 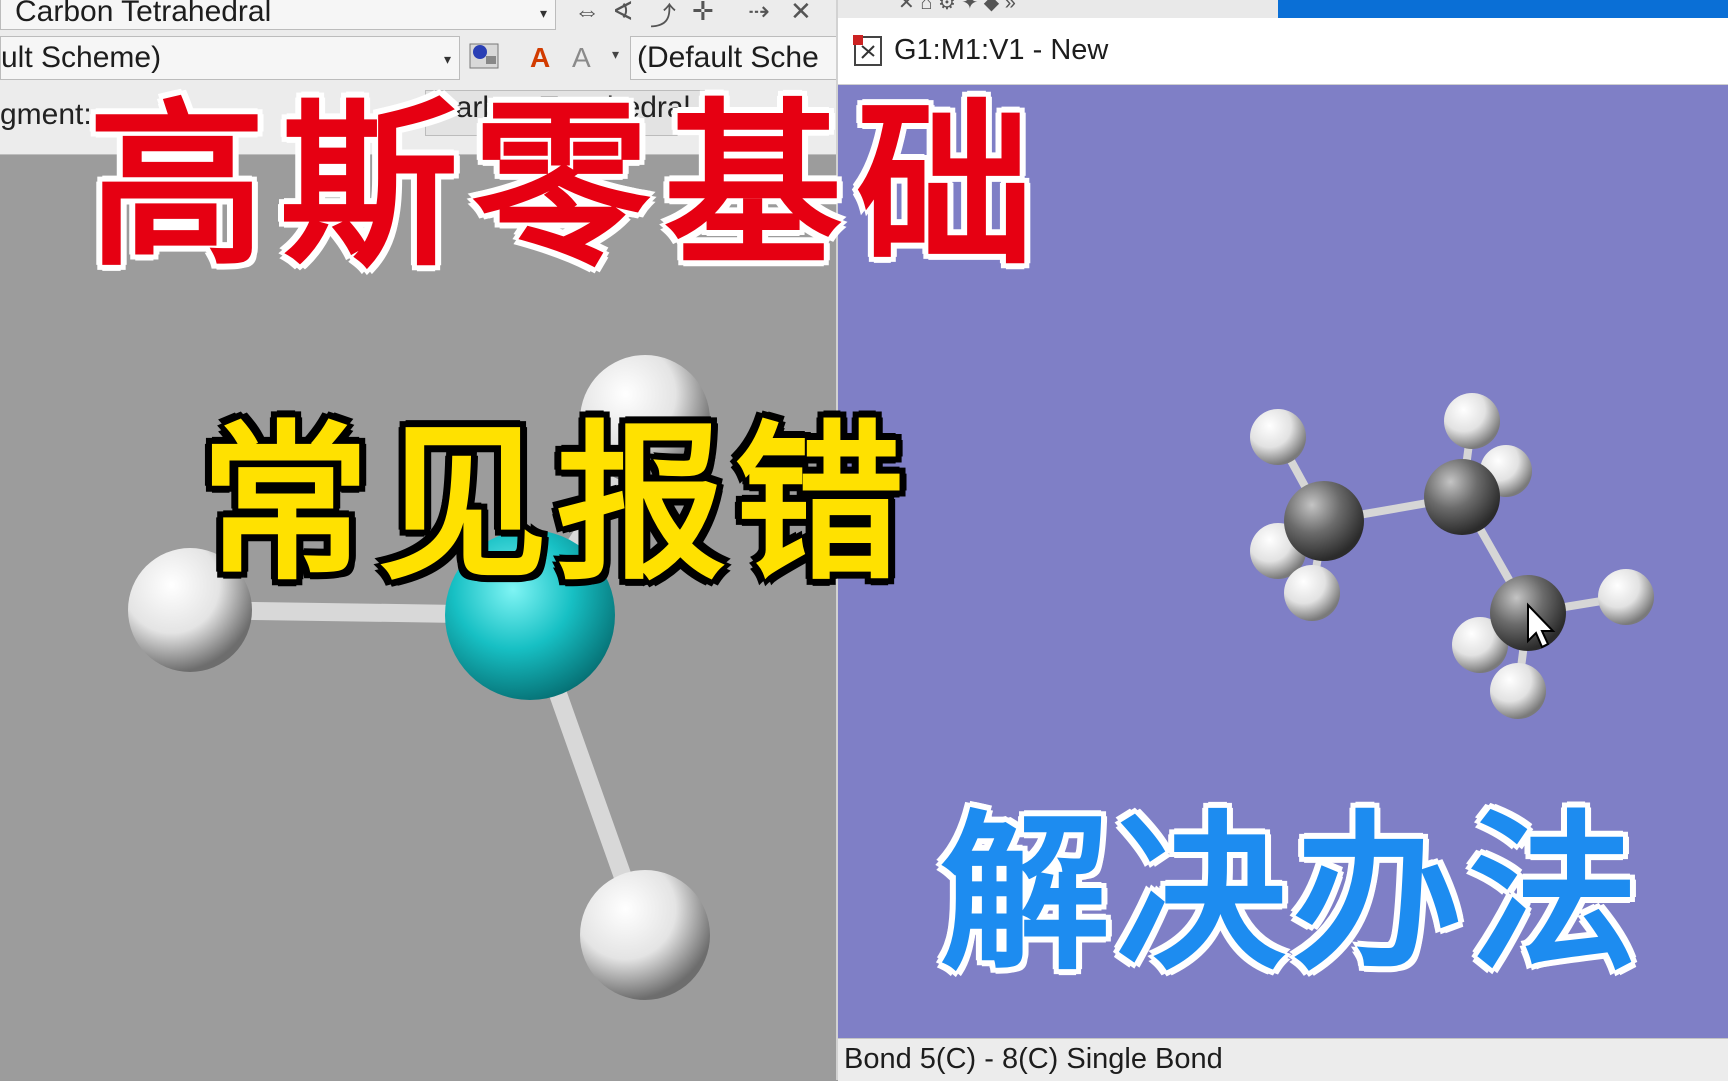 What do you see at coordinates (623, 13) in the screenshot?
I see `measure-angle-icon: ∢` at bounding box center [623, 13].